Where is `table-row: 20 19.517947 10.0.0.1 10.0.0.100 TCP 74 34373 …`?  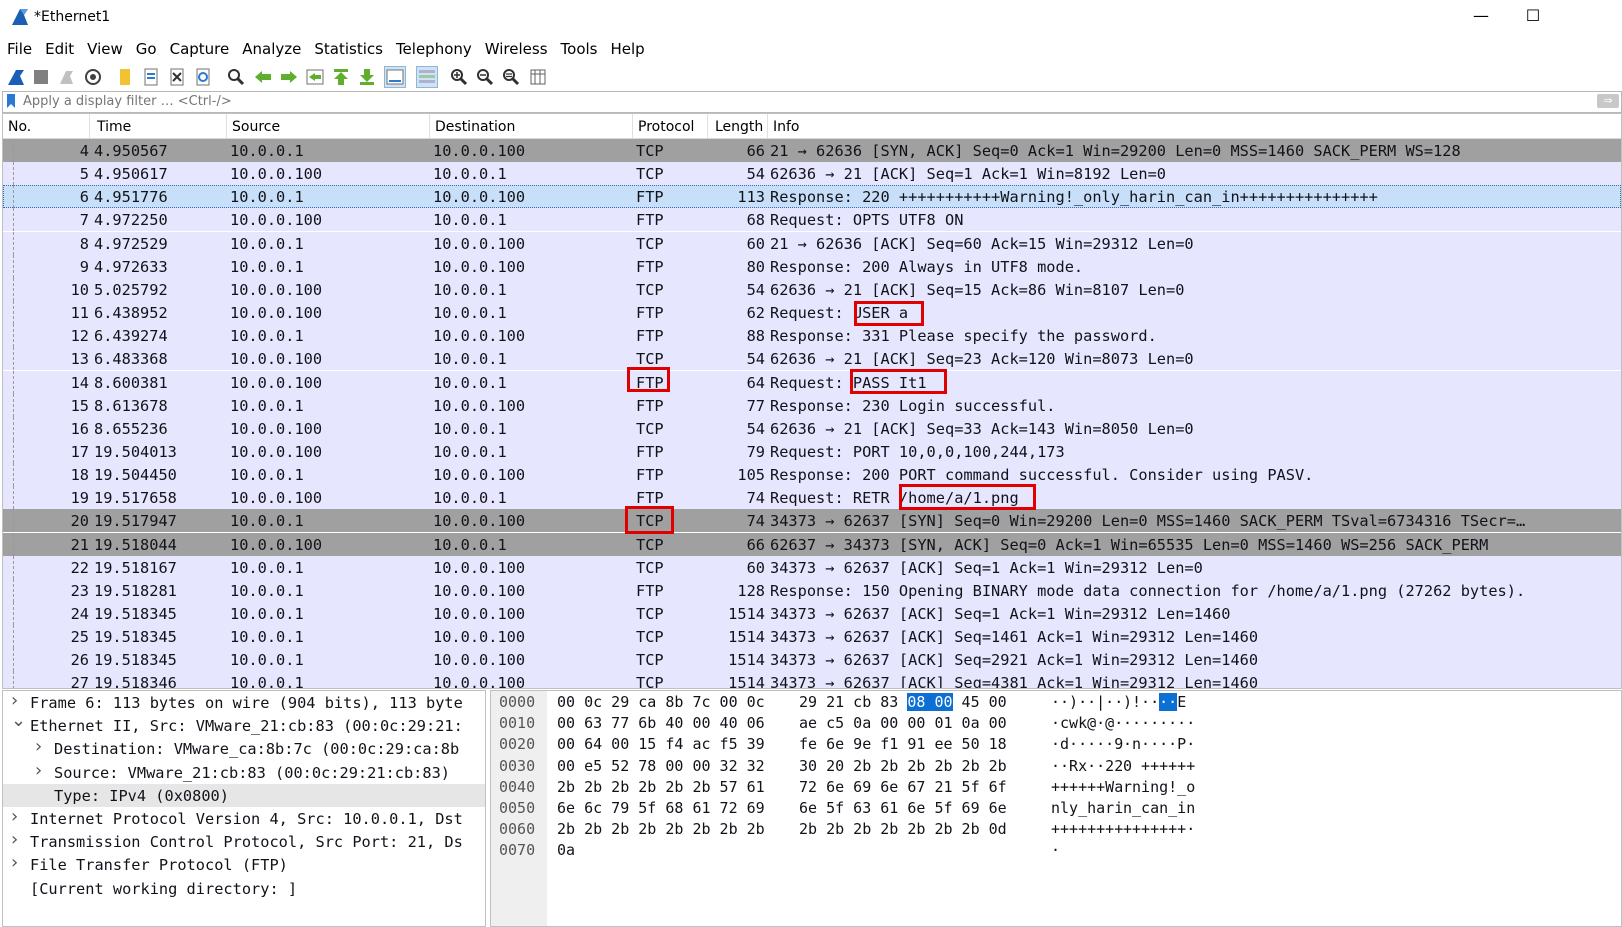
table-row: 20 19.517947 10.0.0.1 10.0.0.100 TCP 74 34373 … is located at coordinates (812, 521).